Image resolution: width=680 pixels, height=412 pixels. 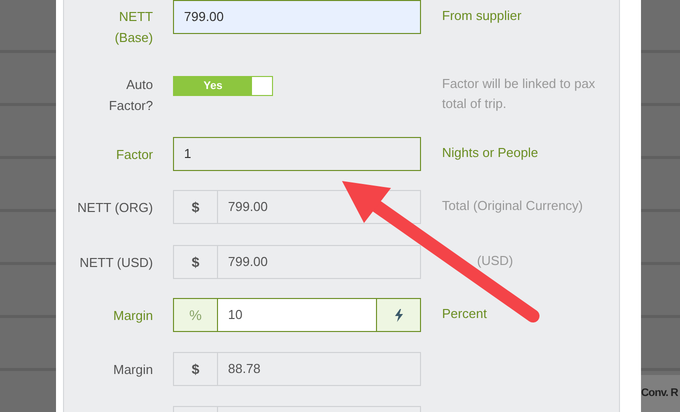 I want to click on input-field: 1, so click(x=297, y=154).